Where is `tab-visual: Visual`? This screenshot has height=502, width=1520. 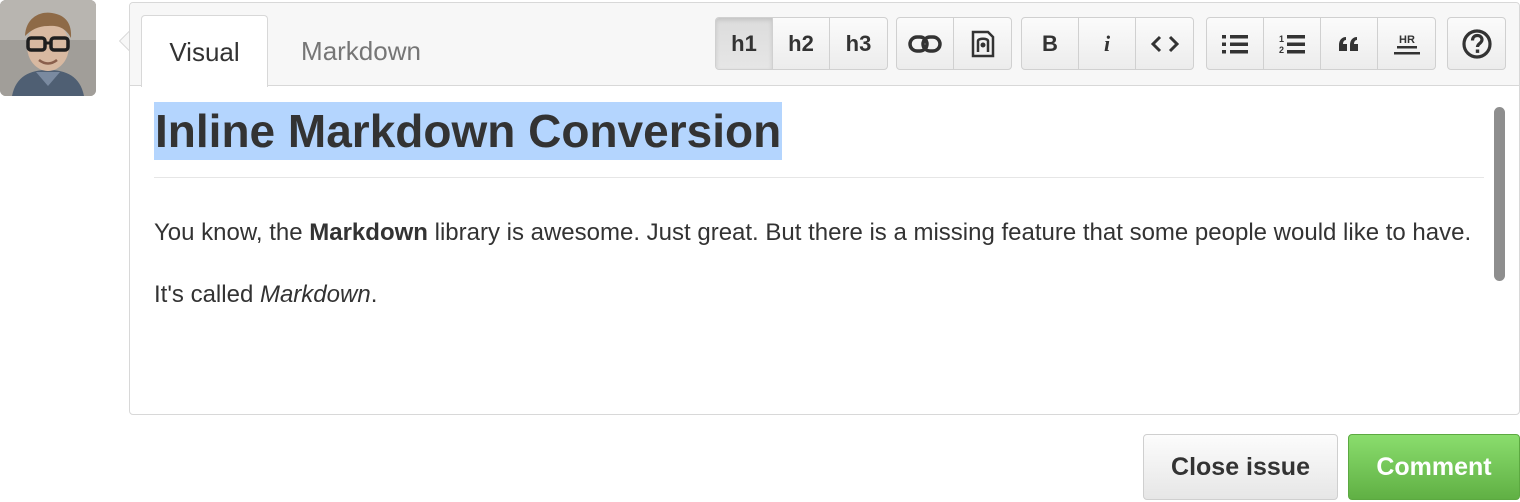 tab-visual: Visual is located at coordinates (204, 51).